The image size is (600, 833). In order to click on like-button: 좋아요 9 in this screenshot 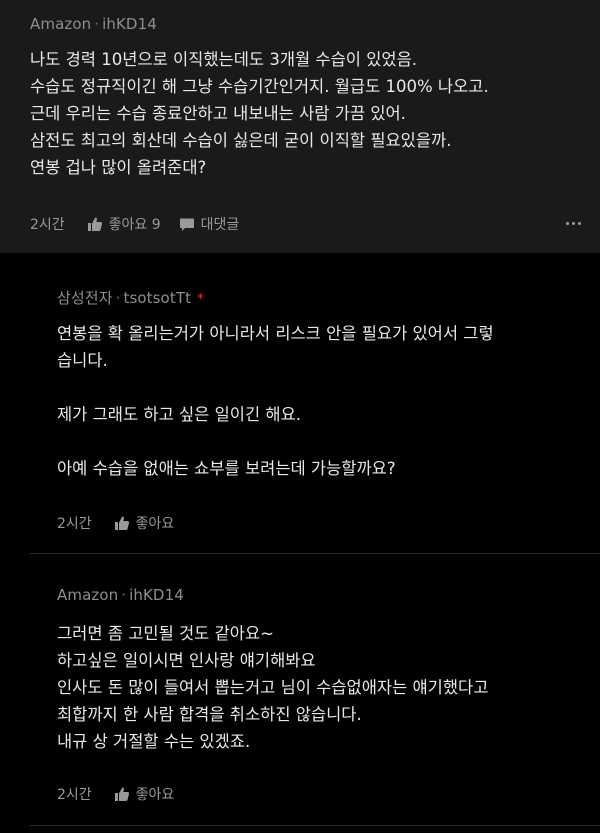, I will do `click(124, 224)`.